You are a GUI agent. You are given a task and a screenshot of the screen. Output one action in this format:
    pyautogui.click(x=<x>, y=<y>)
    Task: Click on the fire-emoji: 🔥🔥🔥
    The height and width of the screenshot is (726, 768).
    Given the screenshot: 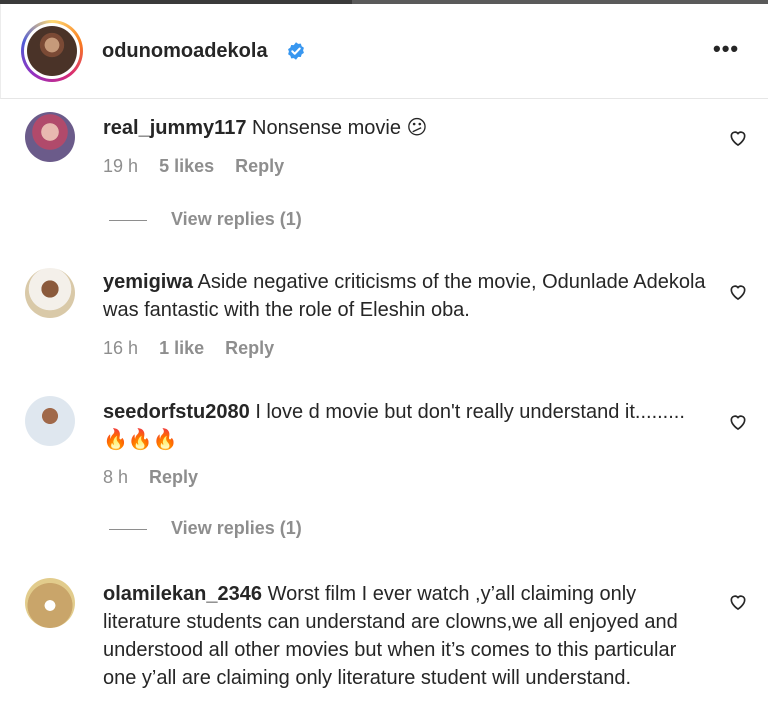 What is the action you would take?
    pyautogui.click(x=140, y=440)
    